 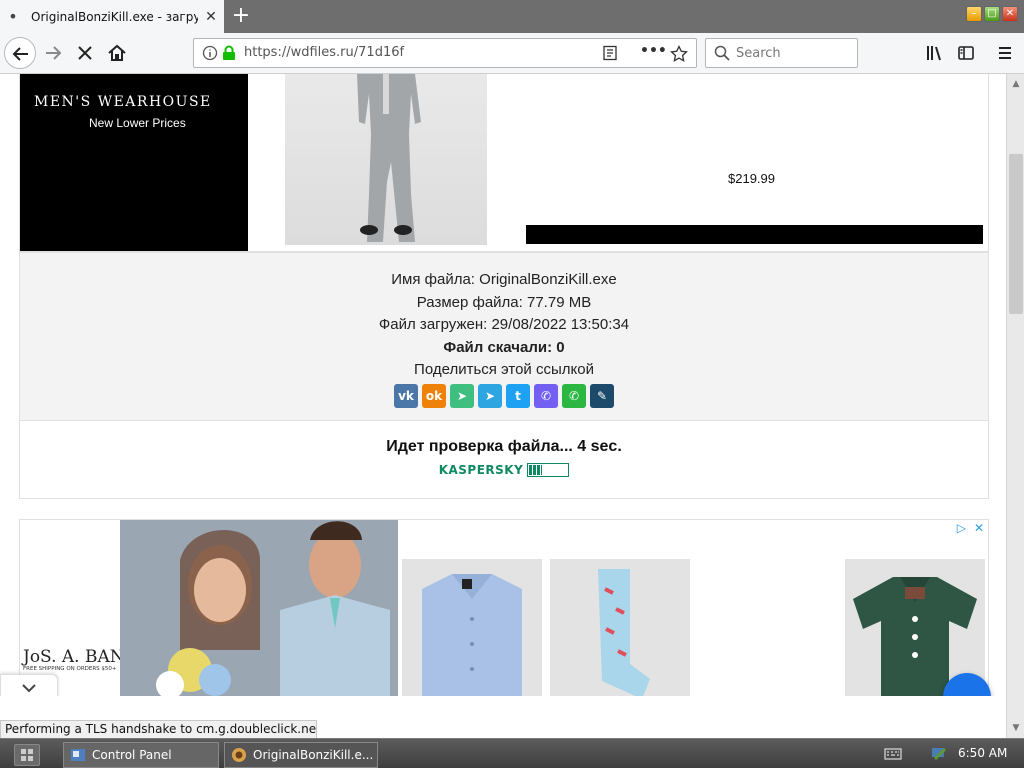 I want to click on menu-icon, so click(x=1005, y=53).